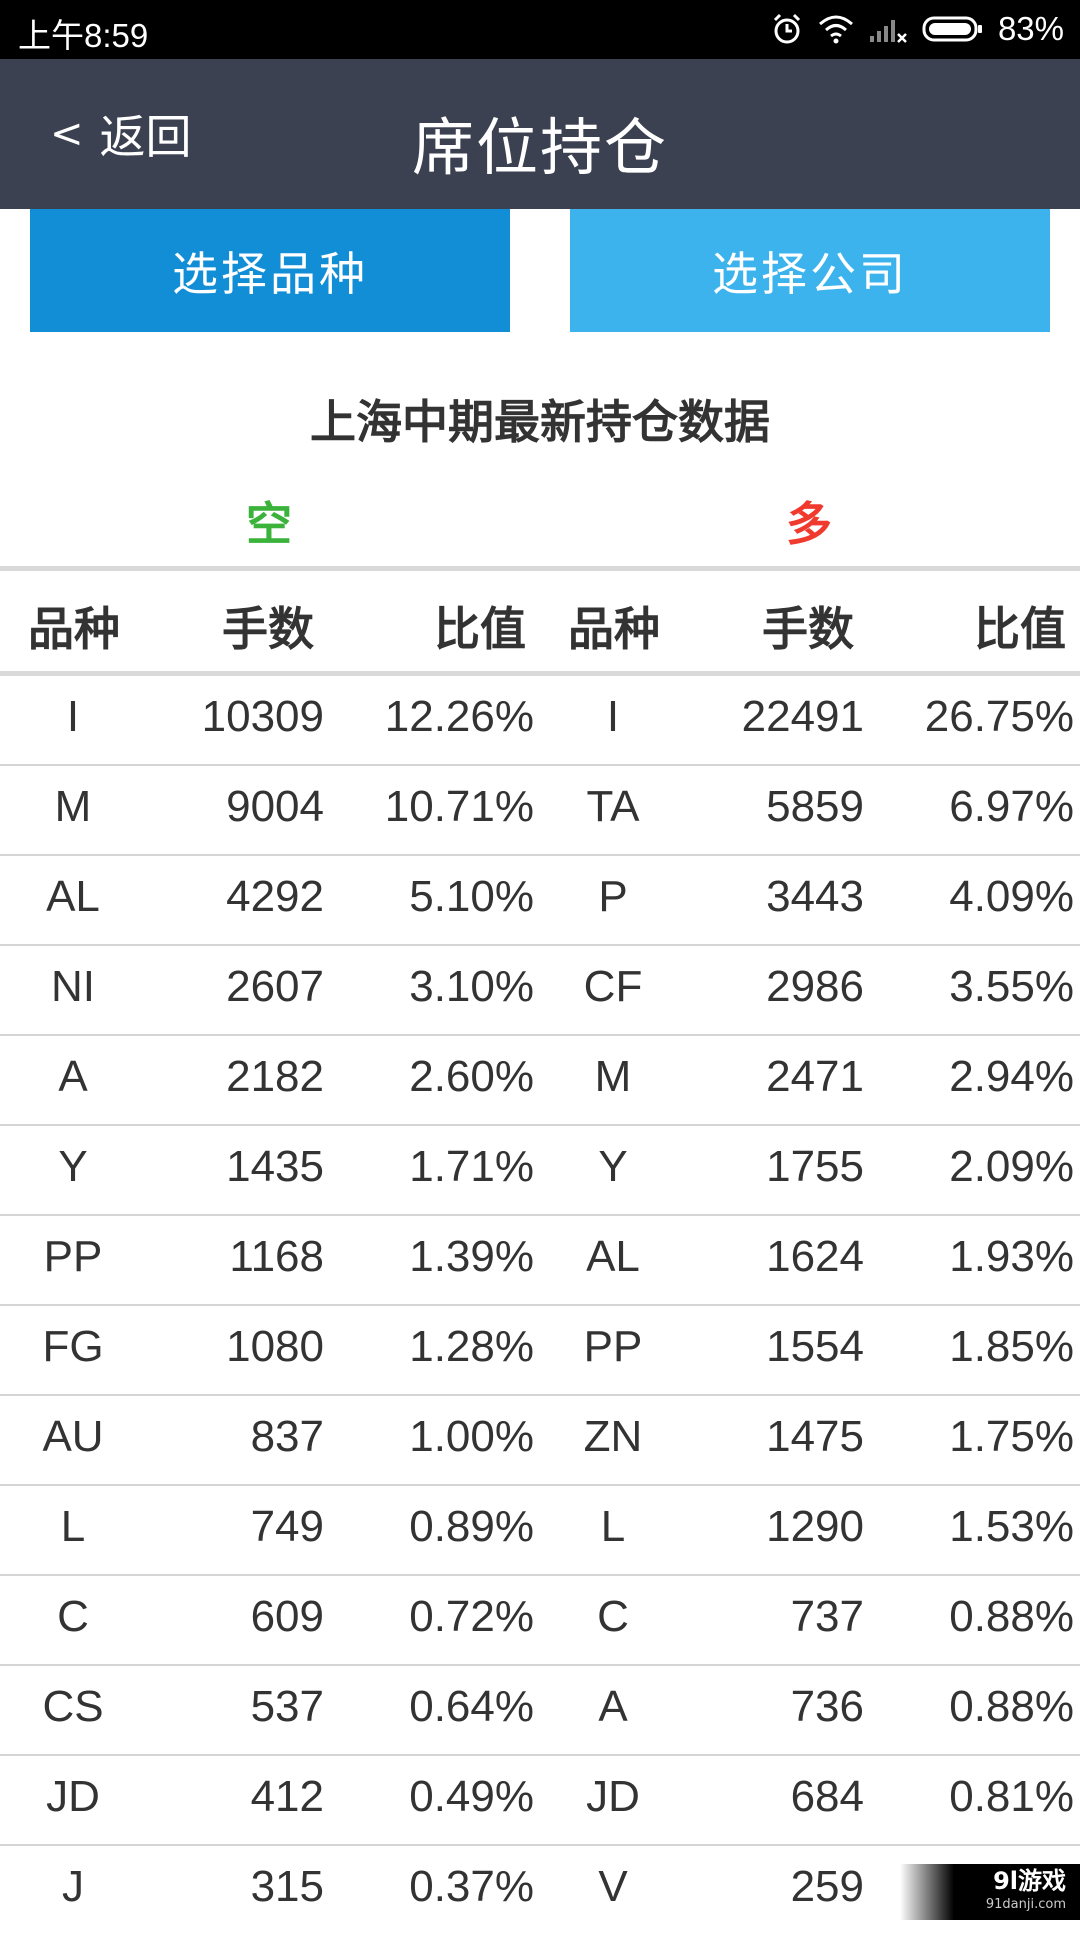 Image resolution: width=1080 pixels, height=1936 pixels. What do you see at coordinates (540, 621) in the screenshot?
I see `table-header: 品种 手数 比值 品种 手数 比值` at bounding box center [540, 621].